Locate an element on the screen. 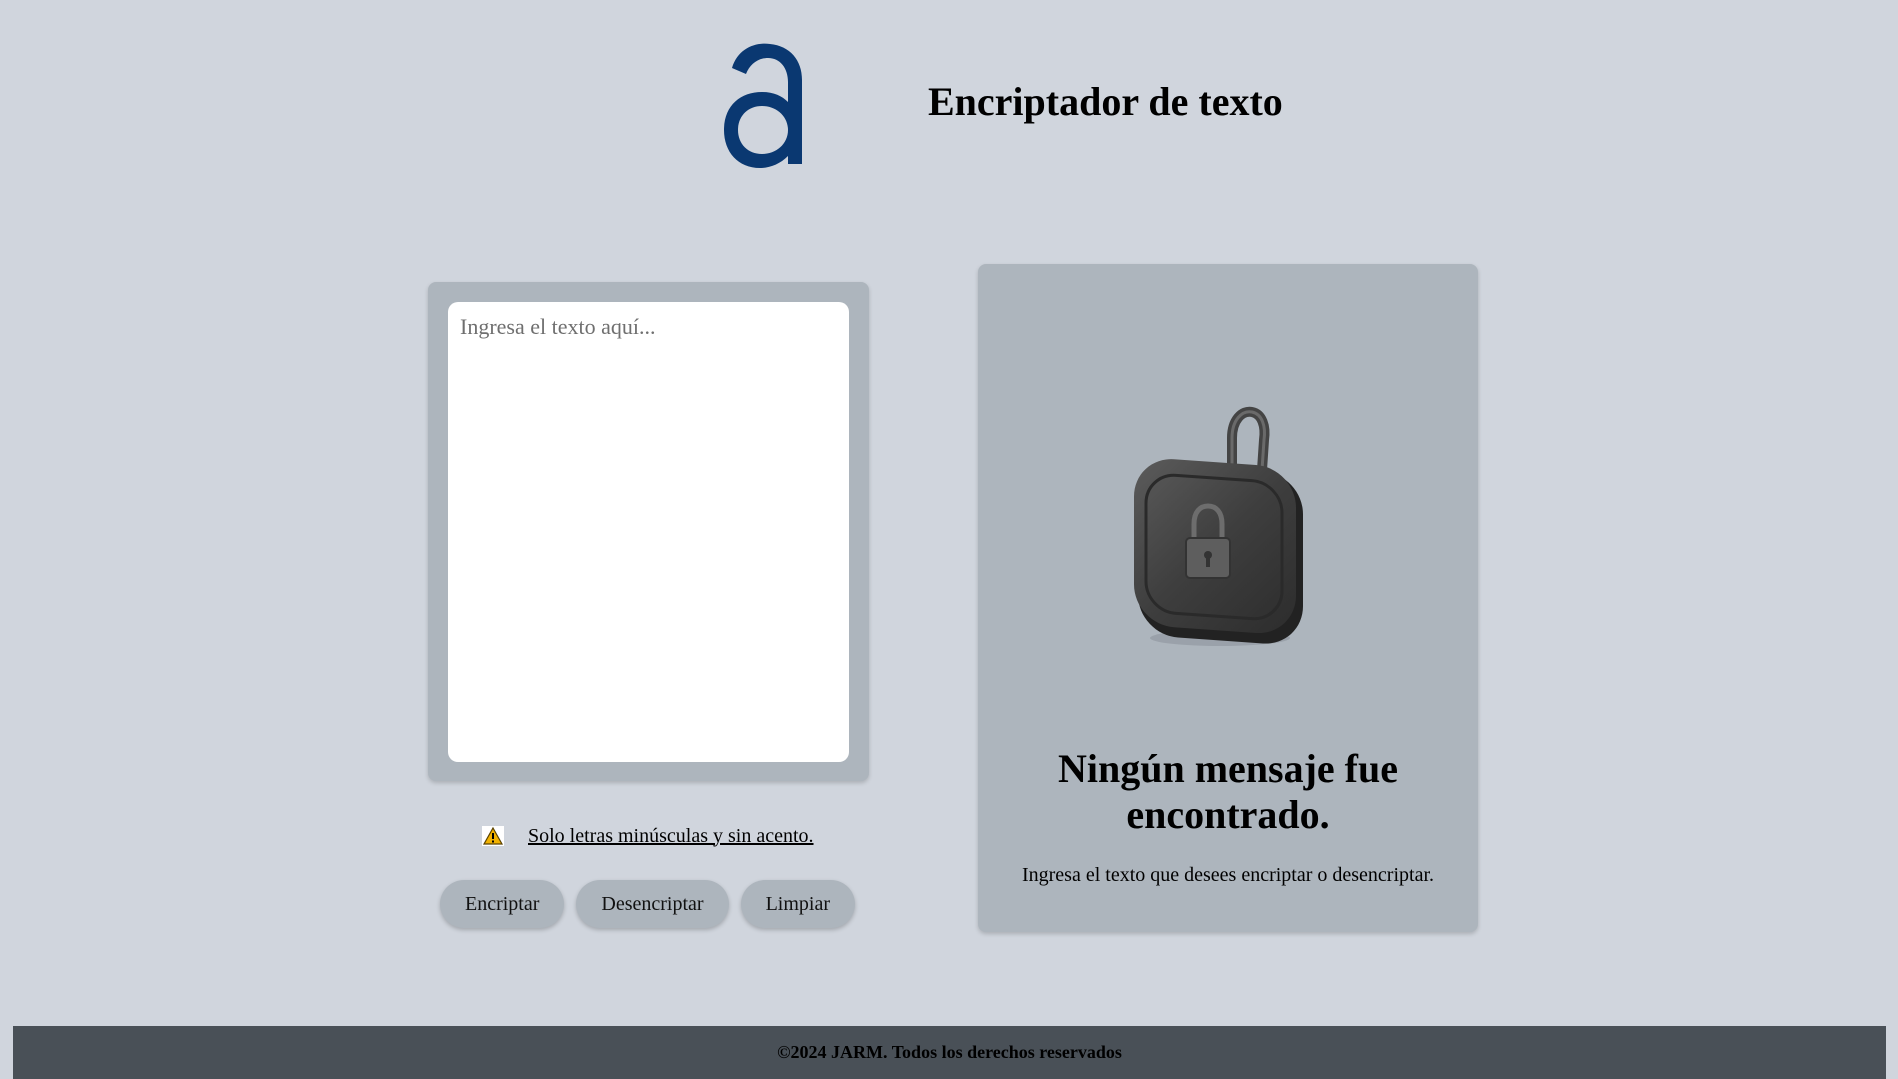 This screenshot has height=1079, width=1898. output-title: Ningún mensaje fue encontrado. is located at coordinates (1228, 791).